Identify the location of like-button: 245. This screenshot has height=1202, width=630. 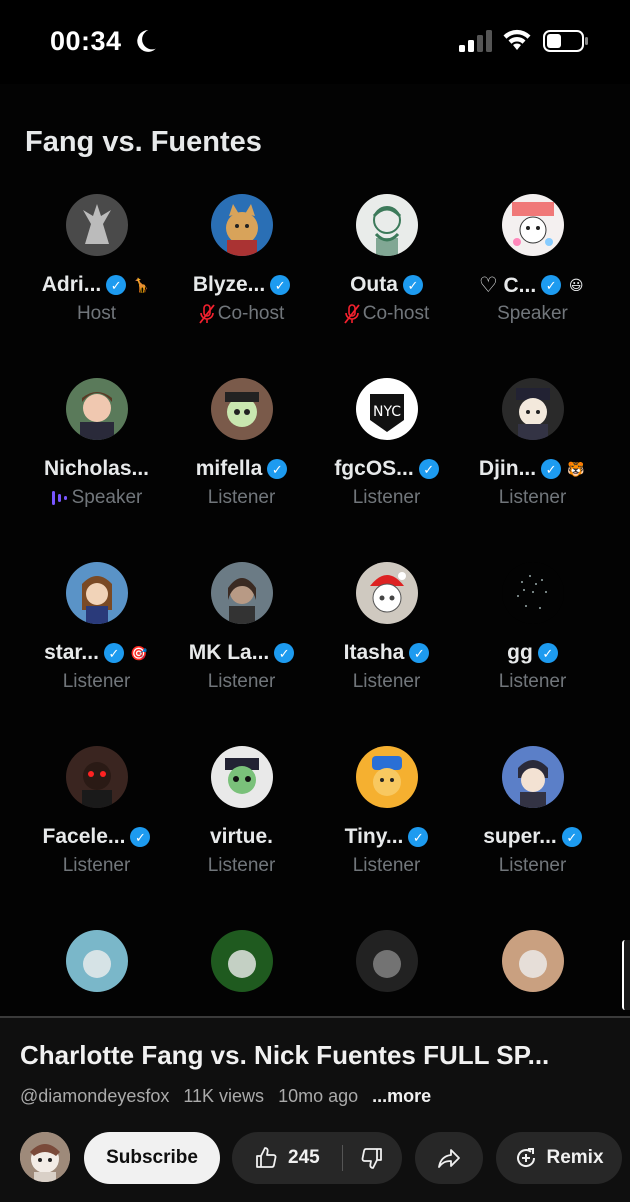
(287, 1158).